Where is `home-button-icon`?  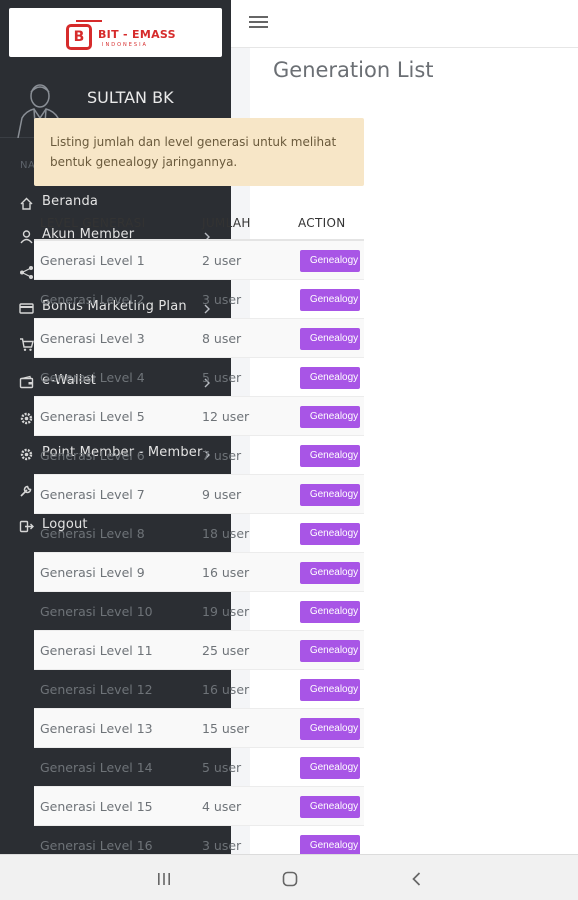 home-button-icon is located at coordinates (290, 879).